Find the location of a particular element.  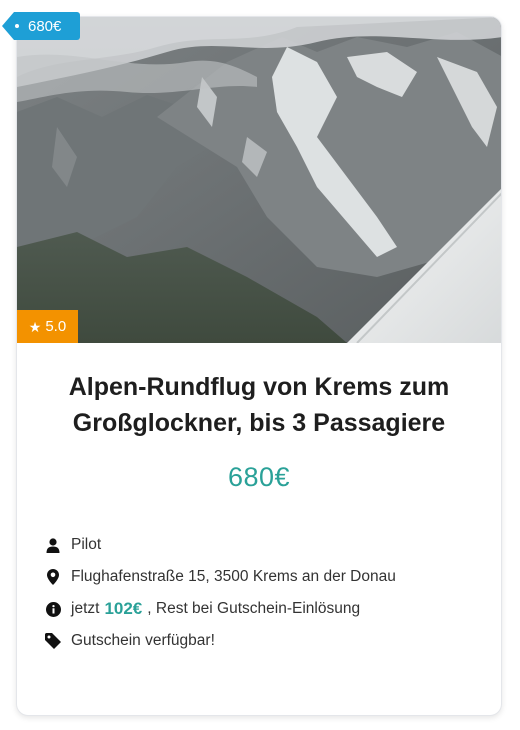

info-circle-icon is located at coordinates (53, 609).